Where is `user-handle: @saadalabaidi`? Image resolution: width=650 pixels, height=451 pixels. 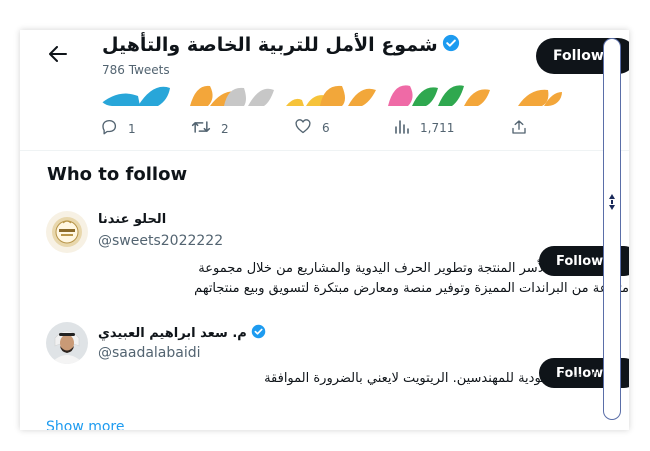
user-handle: @saadalabaidi is located at coordinates (149, 353).